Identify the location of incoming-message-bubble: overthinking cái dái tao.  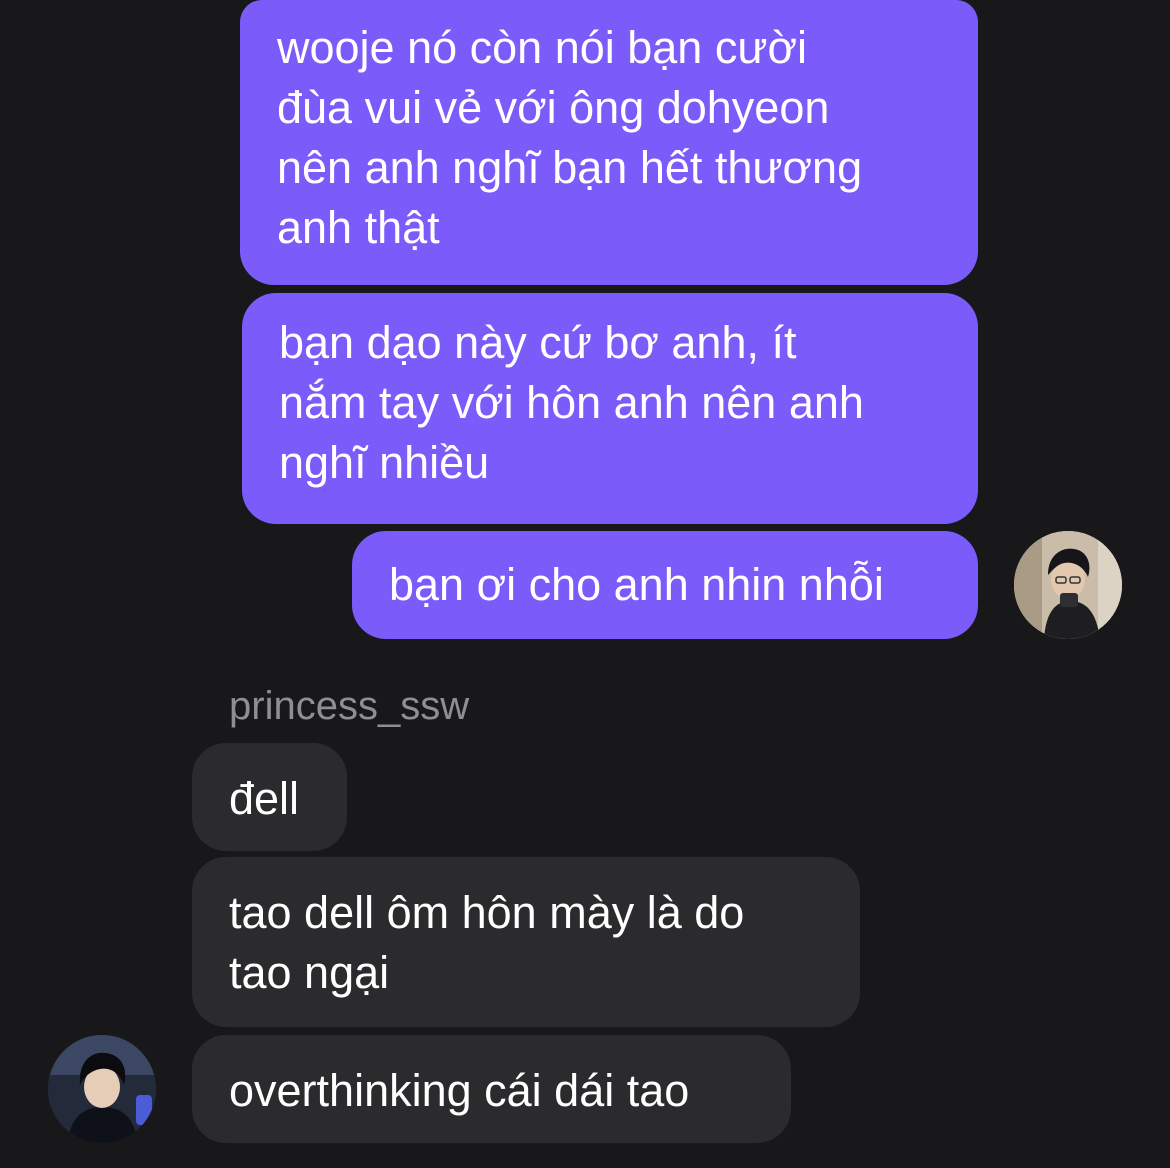
(491, 1089).